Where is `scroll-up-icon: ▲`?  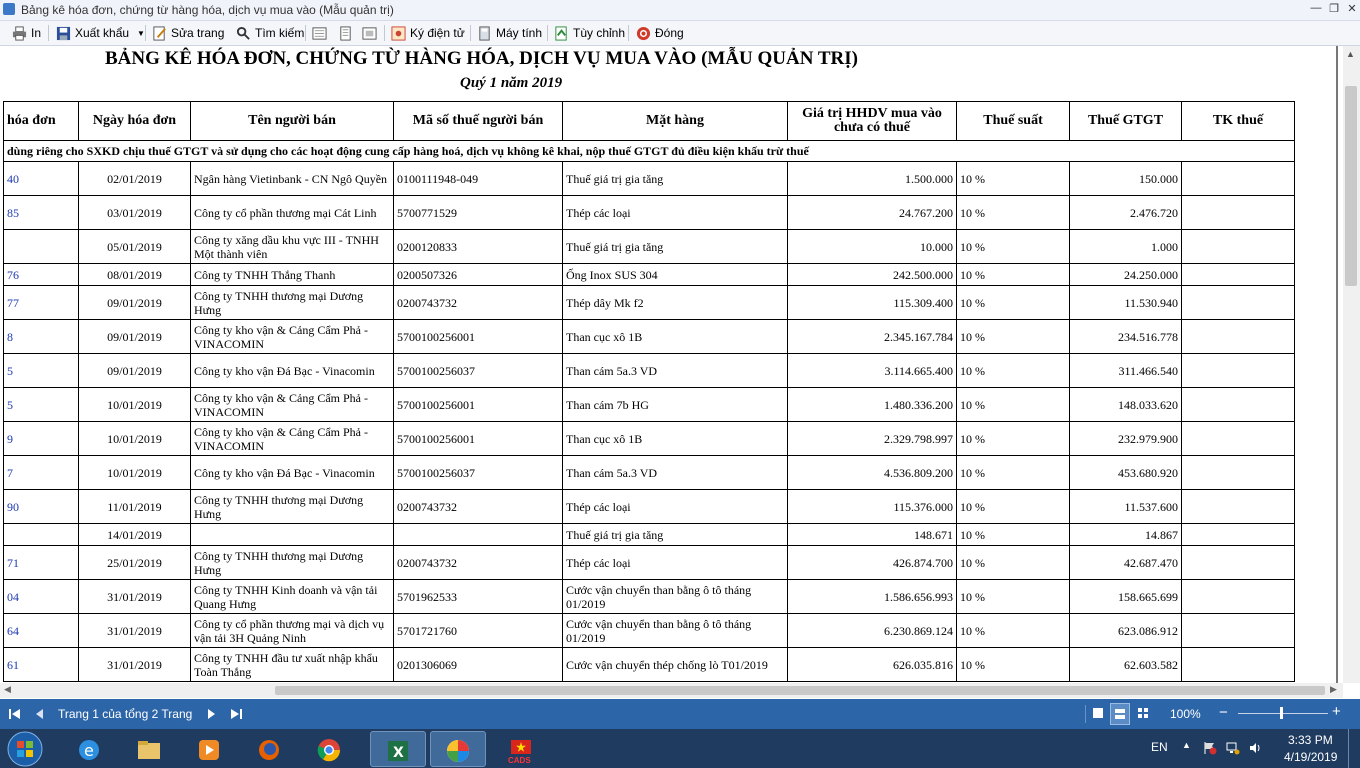
scroll-up-icon: ▲ is located at coordinates (1350, 54).